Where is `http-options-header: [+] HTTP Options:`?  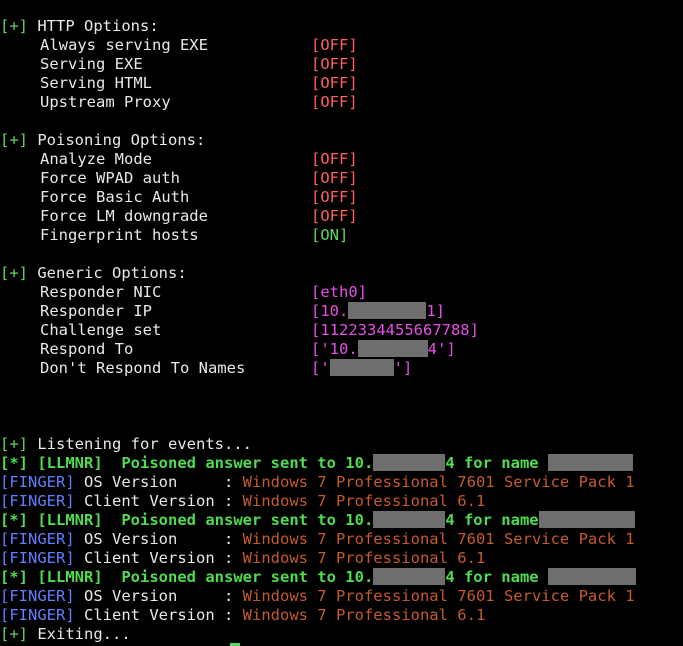 http-options-header: [+] HTTP Options: is located at coordinates (79, 26).